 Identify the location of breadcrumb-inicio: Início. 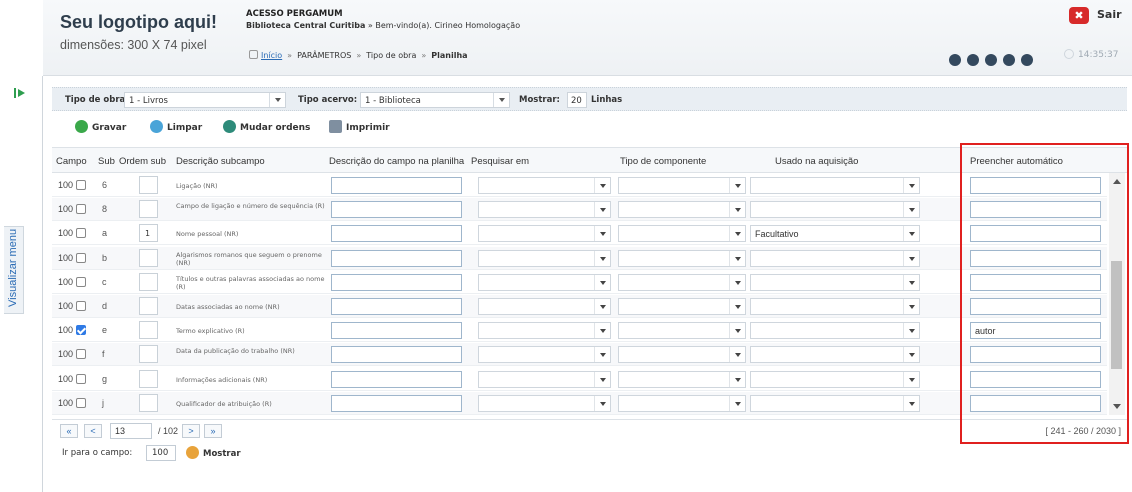
(271, 55).